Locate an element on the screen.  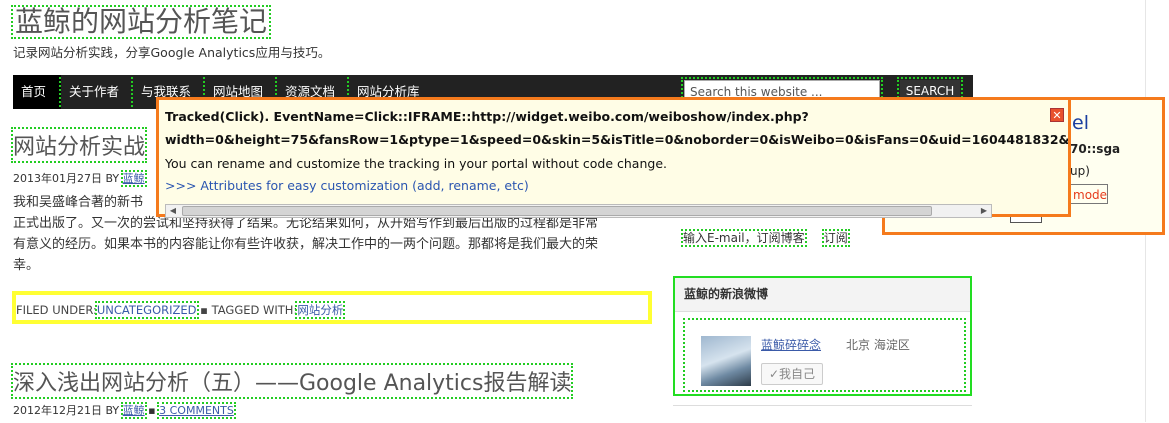
post-date: 2012年12月21日 BY is located at coordinates (66, 410).